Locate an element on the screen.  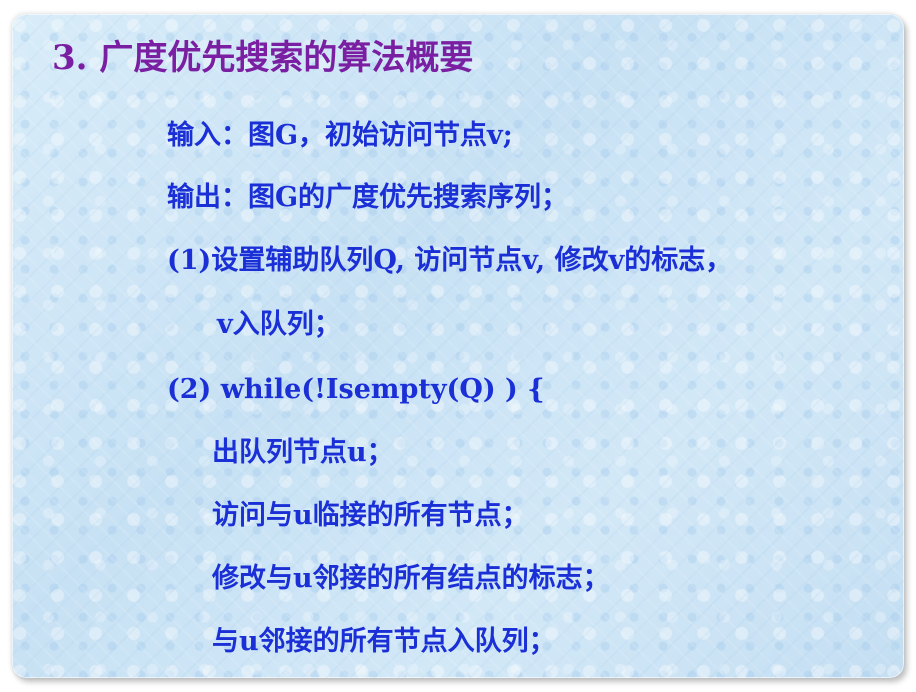
step-2-line: (2) while(!Isempty(Q) ) { is located at coordinates (356, 389).